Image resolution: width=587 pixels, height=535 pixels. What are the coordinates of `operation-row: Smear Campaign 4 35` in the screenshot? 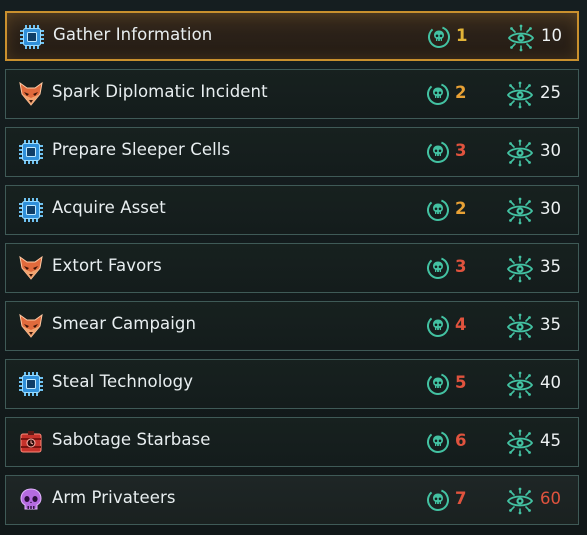 It's located at (292, 326).